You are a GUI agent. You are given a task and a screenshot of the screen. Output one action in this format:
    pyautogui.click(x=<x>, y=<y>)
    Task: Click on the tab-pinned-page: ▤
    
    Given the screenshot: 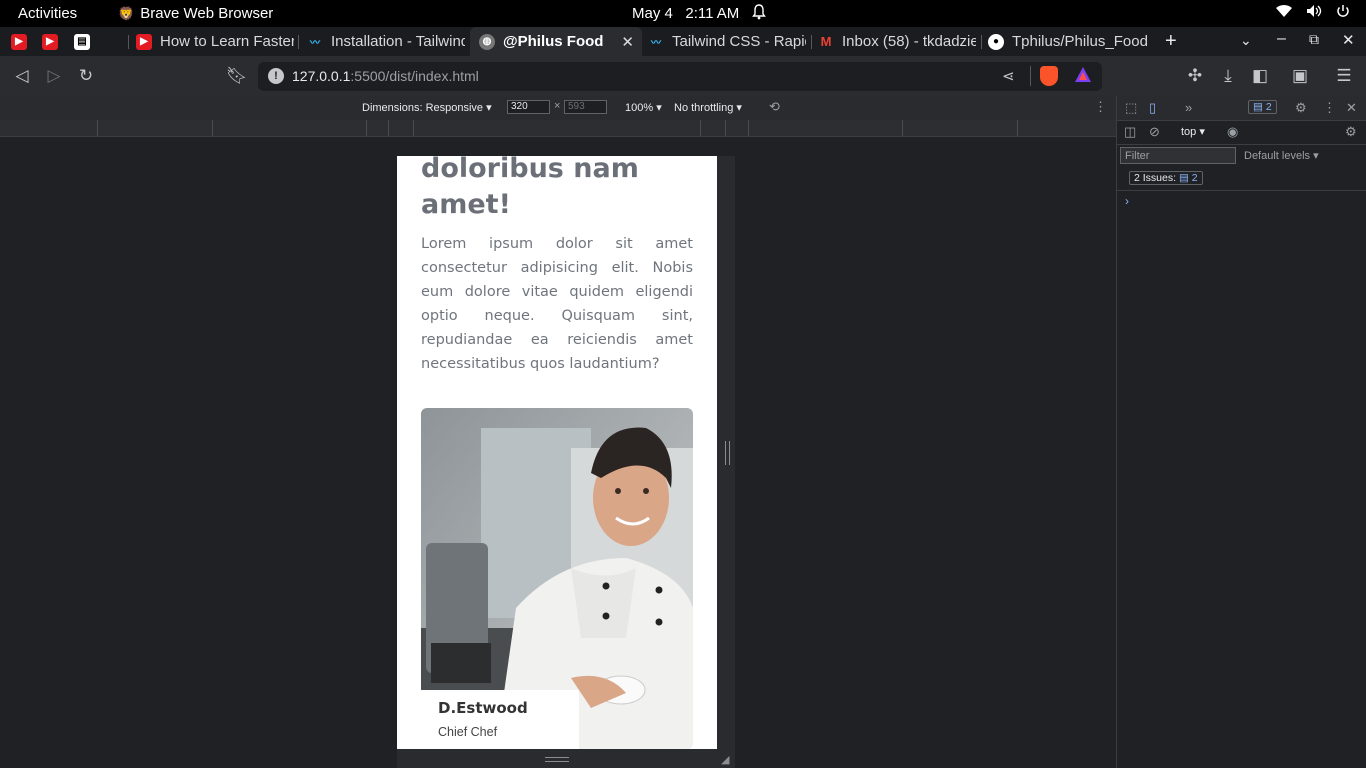 What is the action you would take?
    pyautogui.click(x=84, y=41)
    